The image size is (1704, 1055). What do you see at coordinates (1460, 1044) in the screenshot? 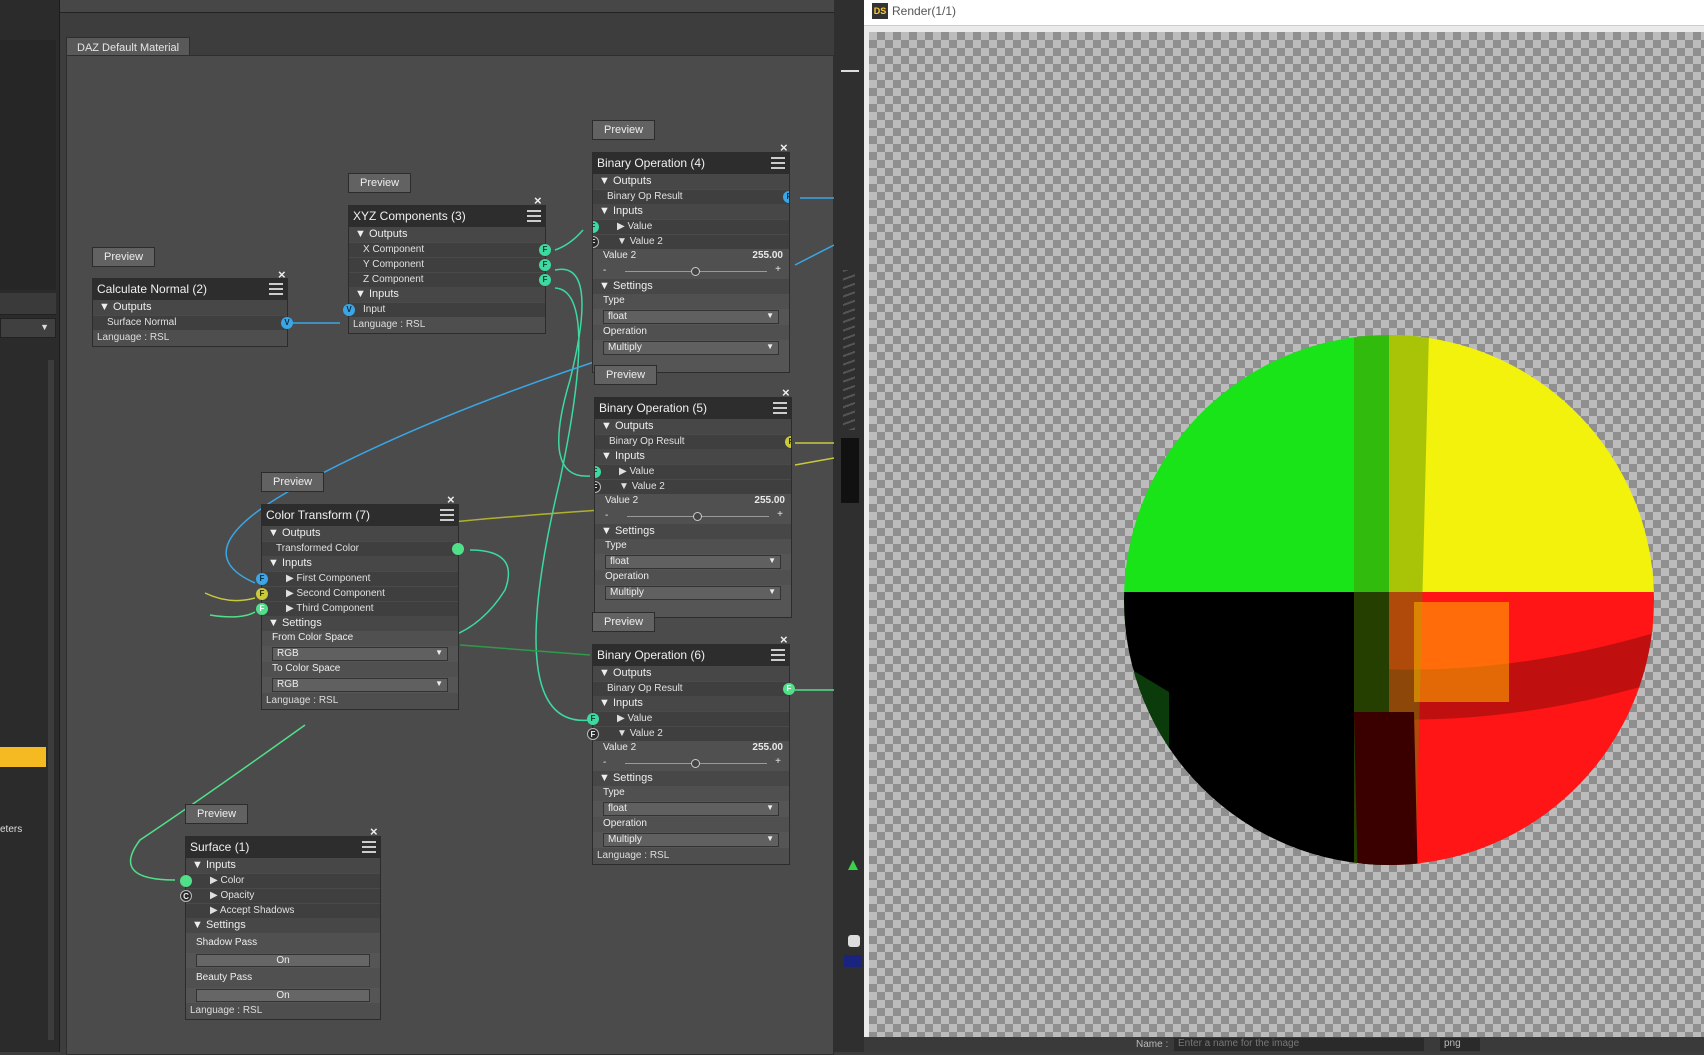
I see `format-select: png` at bounding box center [1460, 1044].